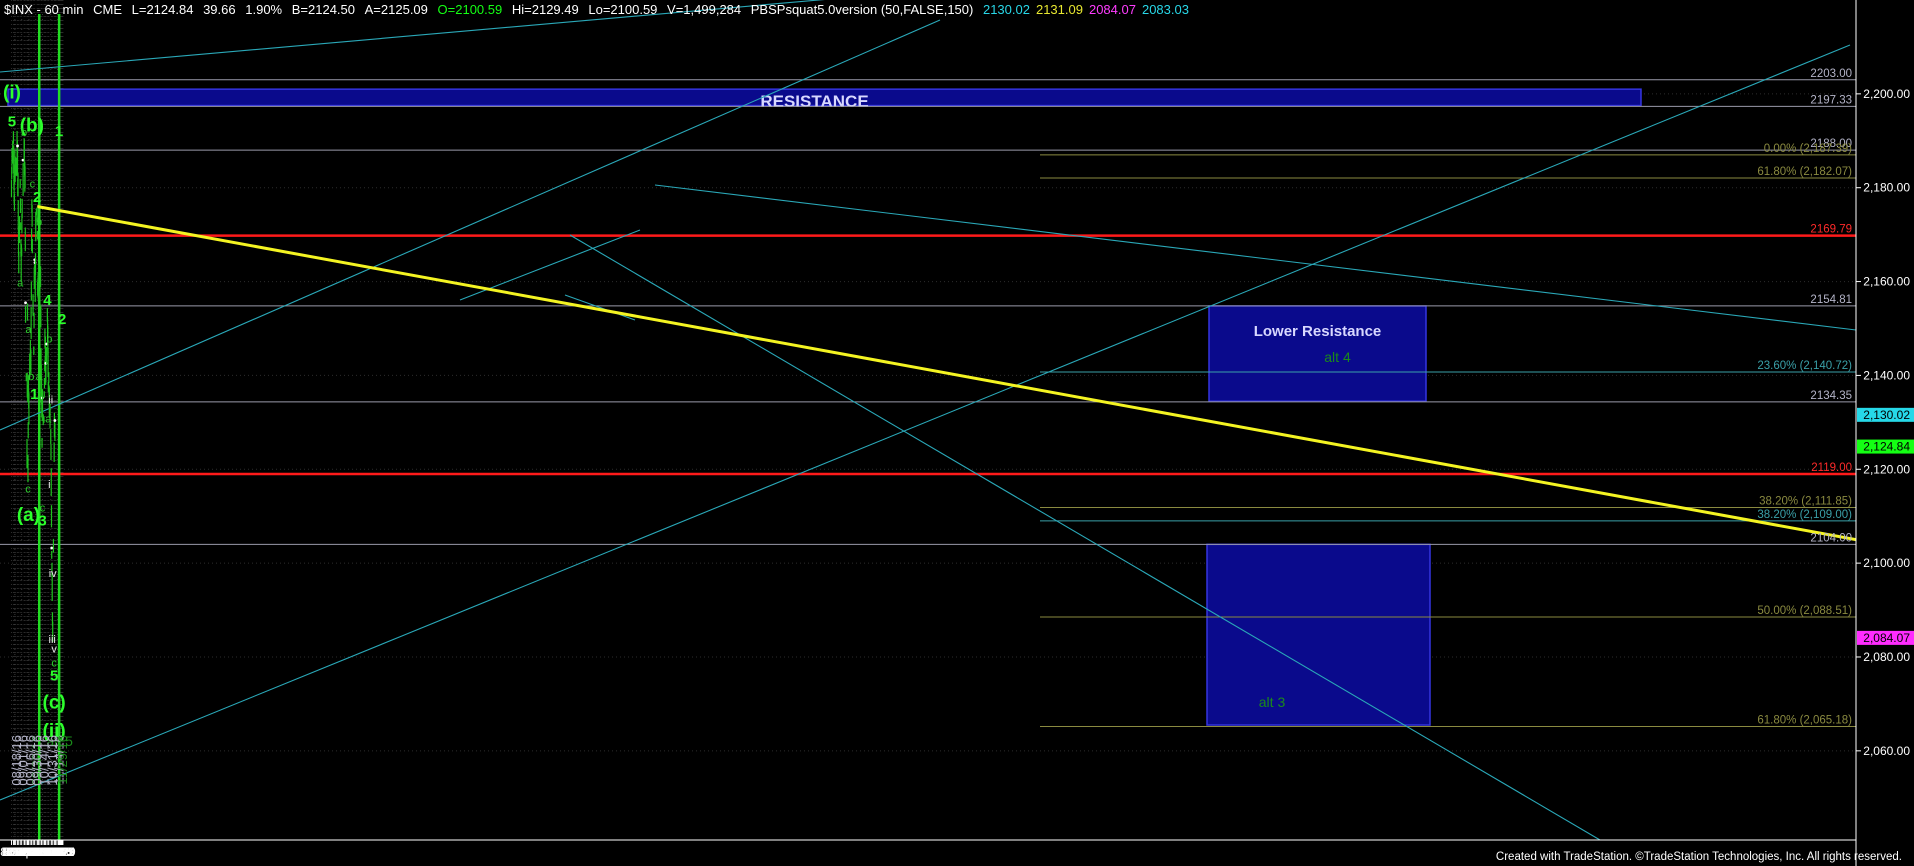  What do you see at coordinates (1318, 634) in the screenshot?
I see `zone-alt3-box` at bounding box center [1318, 634].